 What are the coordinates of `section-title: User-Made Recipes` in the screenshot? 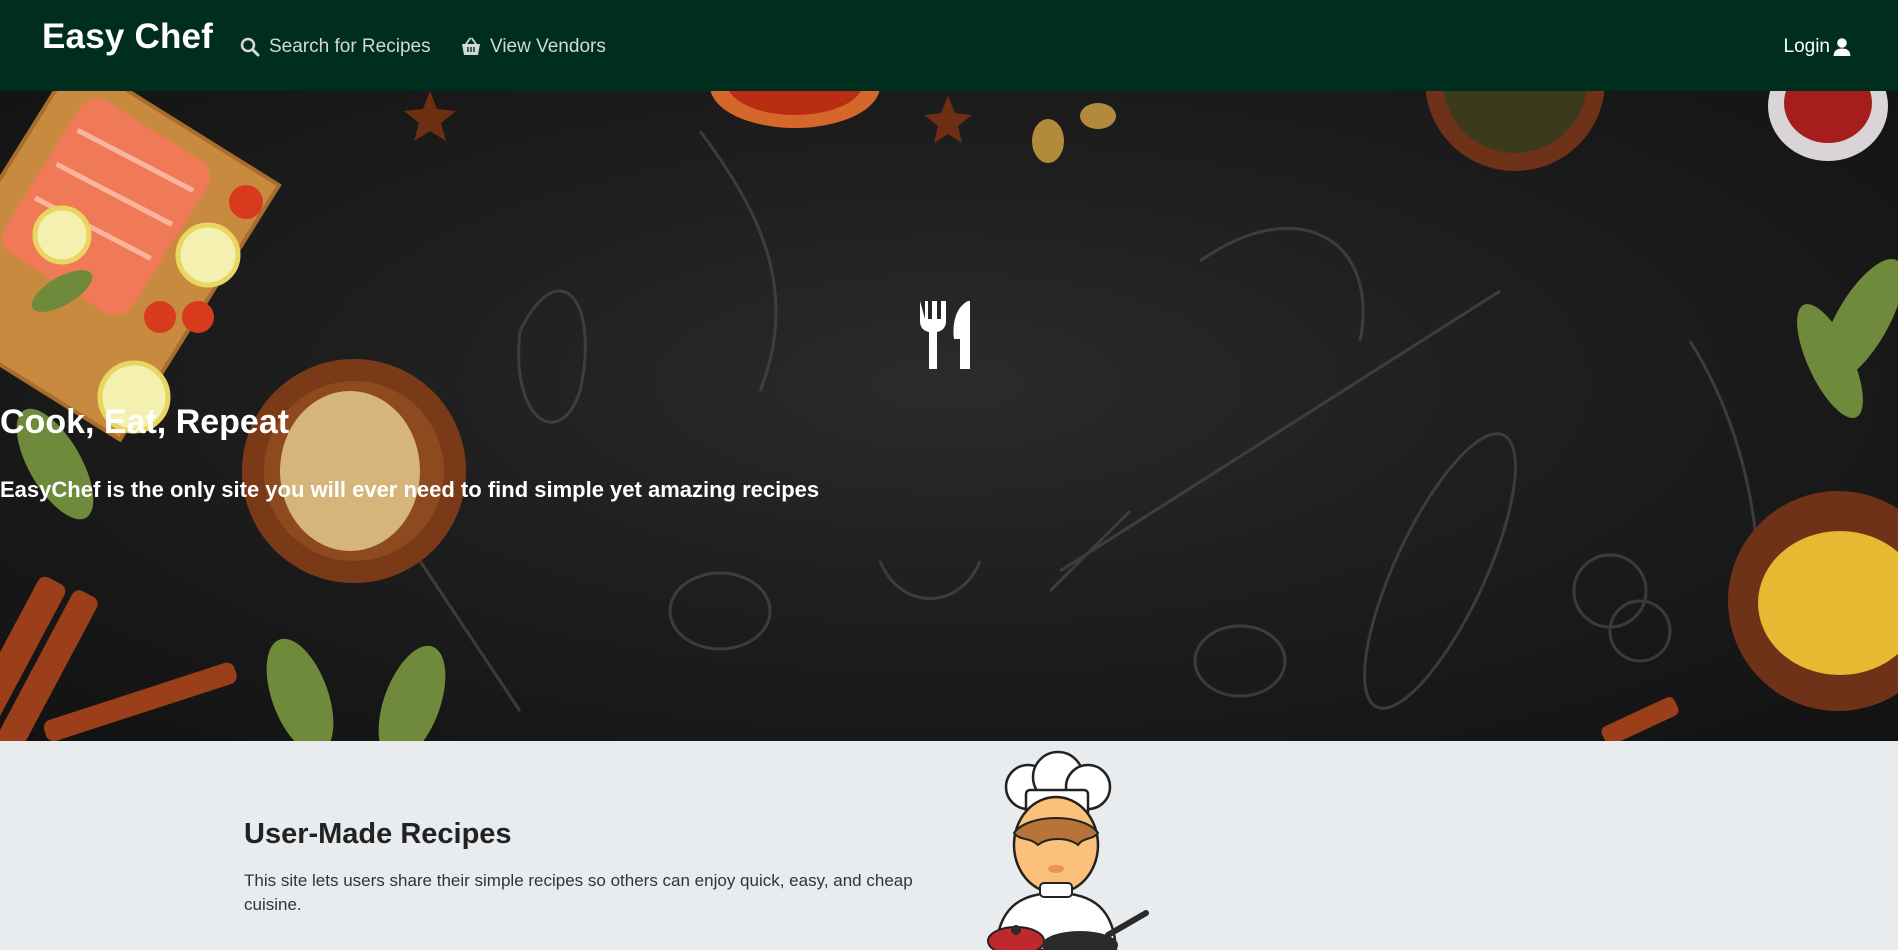 It's located at (378, 834).